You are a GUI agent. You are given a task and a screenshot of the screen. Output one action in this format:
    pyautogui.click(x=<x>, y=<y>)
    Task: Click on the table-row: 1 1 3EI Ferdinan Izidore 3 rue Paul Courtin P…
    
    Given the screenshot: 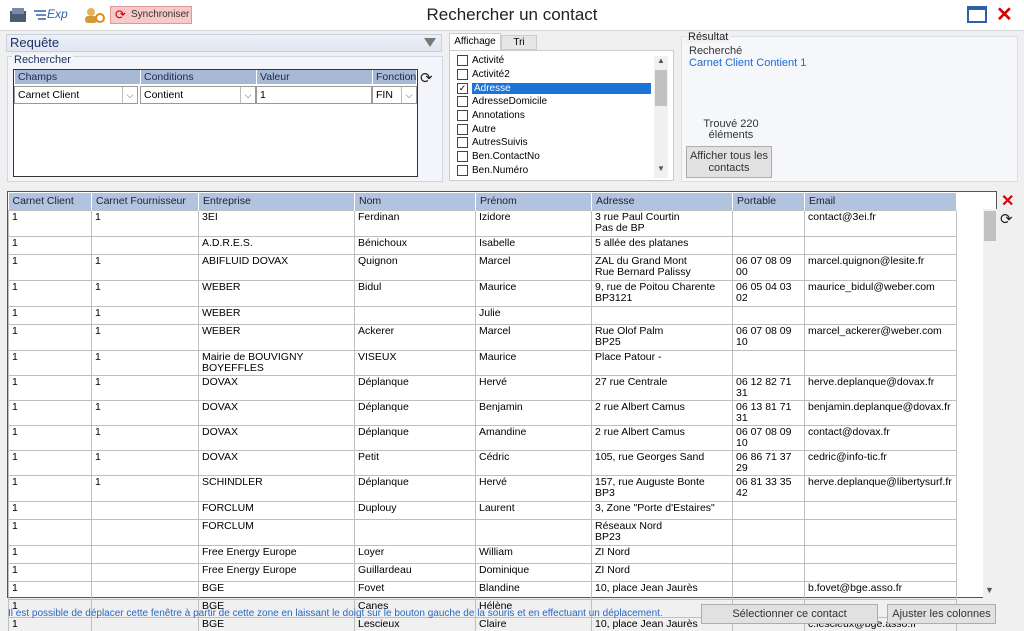 What is the action you would take?
    pyautogui.click(x=482, y=223)
    